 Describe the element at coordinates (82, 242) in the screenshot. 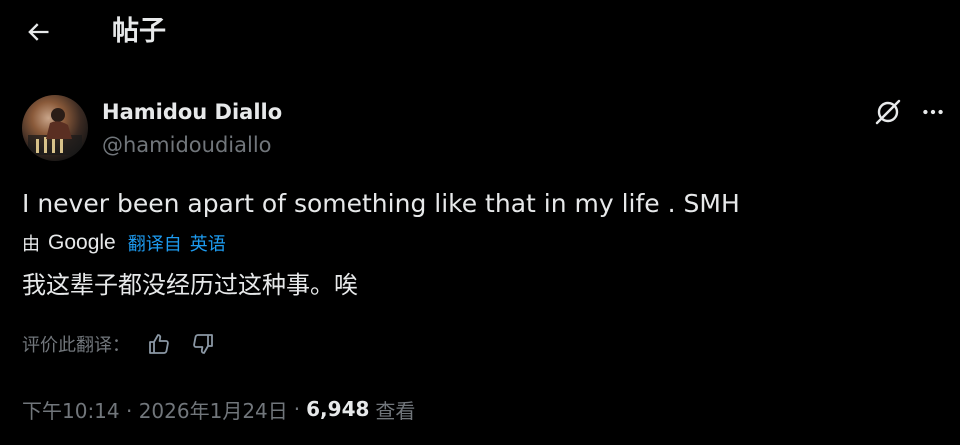

I see `google-logo: Google` at that location.